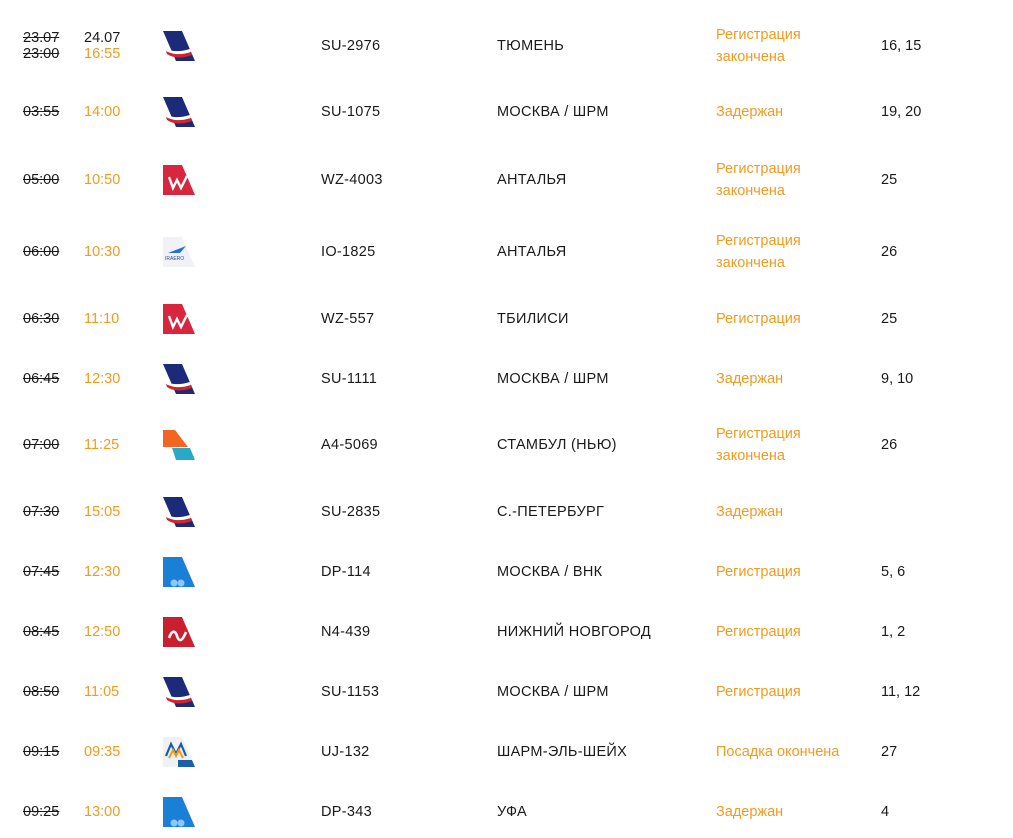 This screenshot has width=1013, height=838. What do you see at coordinates (102, 319) in the screenshot?
I see `actual-time: 11:10` at bounding box center [102, 319].